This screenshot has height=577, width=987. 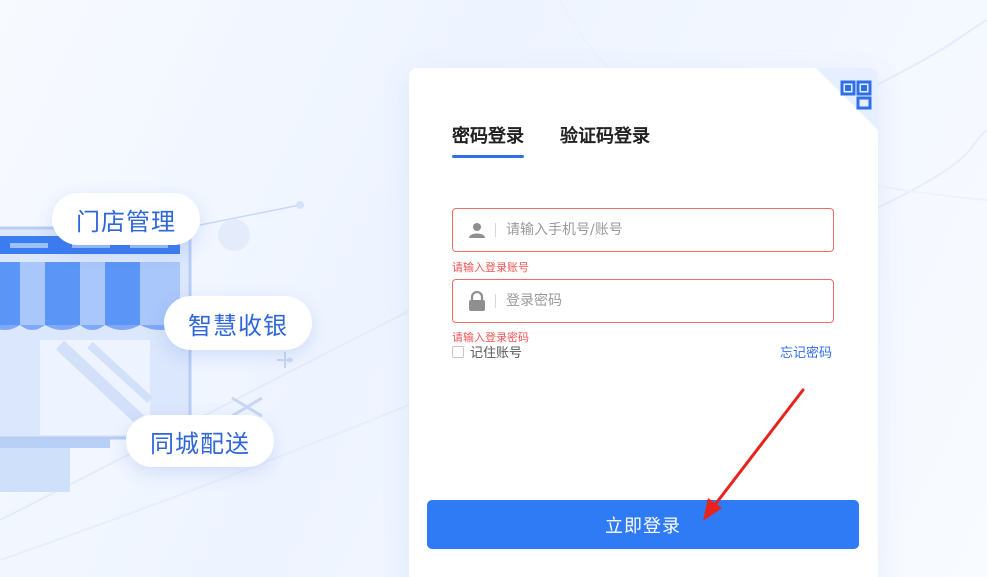 I want to click on remember-label: 记住账号, so click(x=496, y=353).